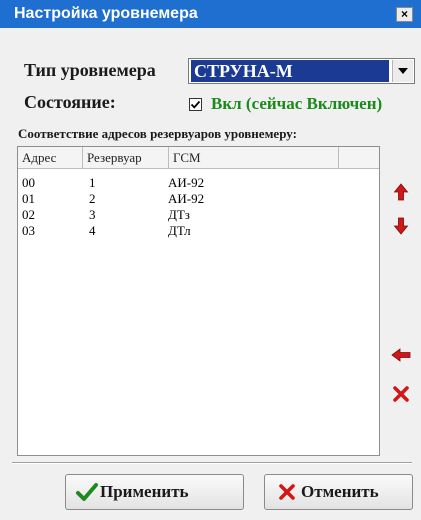 This screenshot has width=421, height=520. I want to click on move-down-button, so click(401, 226).